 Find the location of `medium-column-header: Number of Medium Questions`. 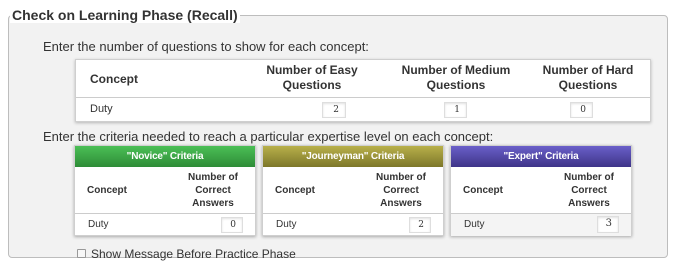

medium-column-header: Number of Medium Questions is located at coordinates (456, 78).